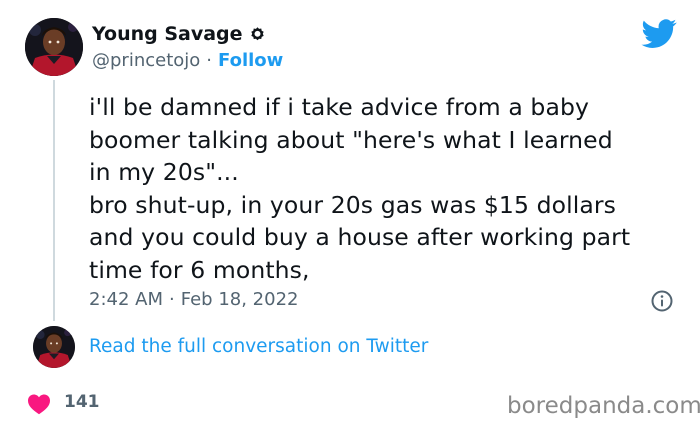 The width and height of the screenshot is (700, 431). Describe the element at coordinates (250, 60) in the screenshot. I see `follow-button: Follow` at that location.